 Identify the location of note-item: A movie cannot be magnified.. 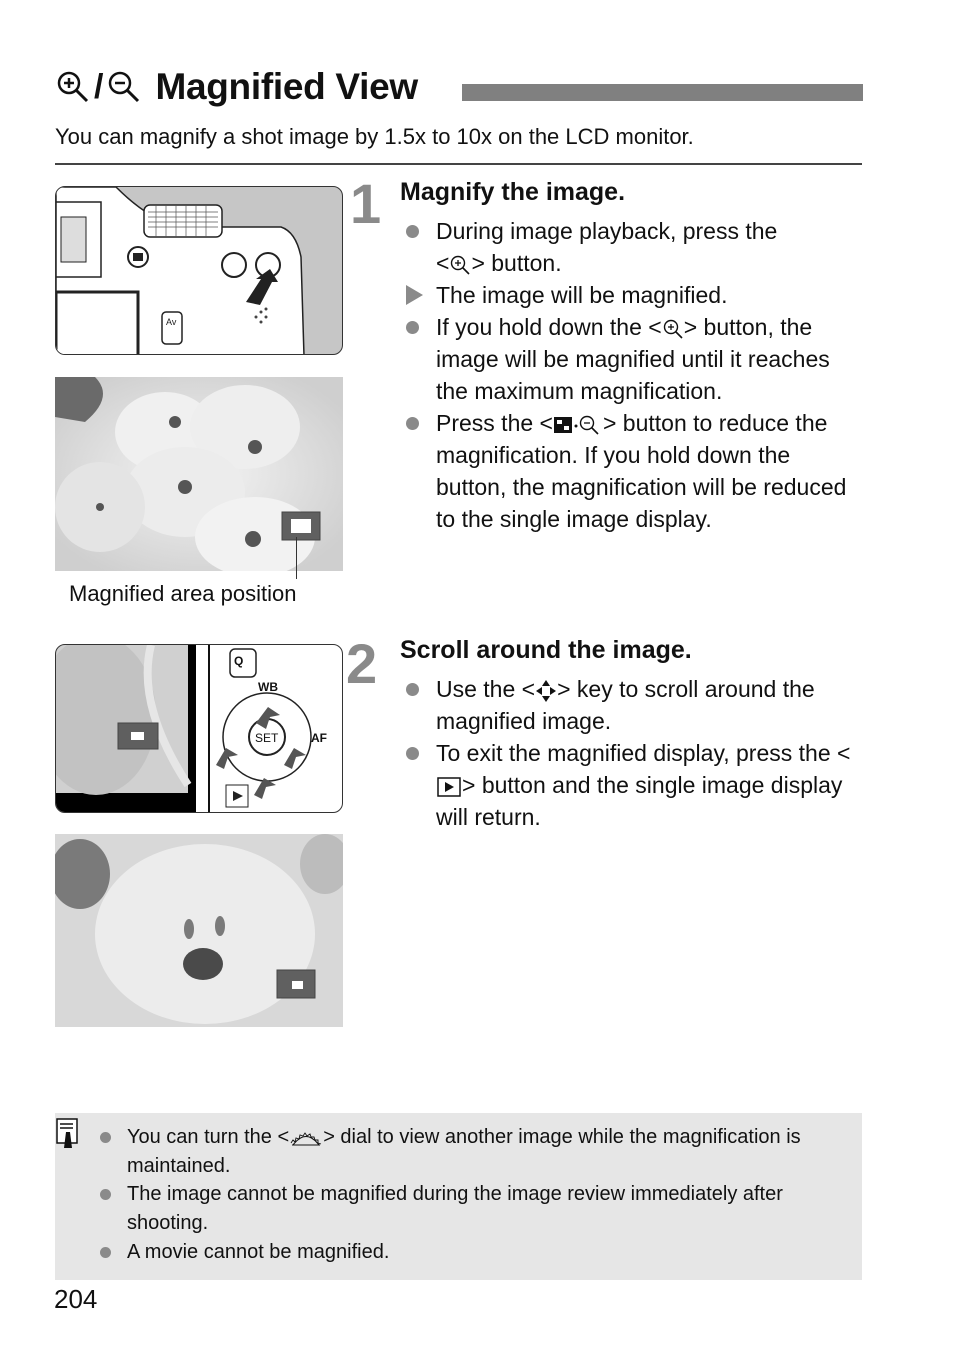
(475, 1252).